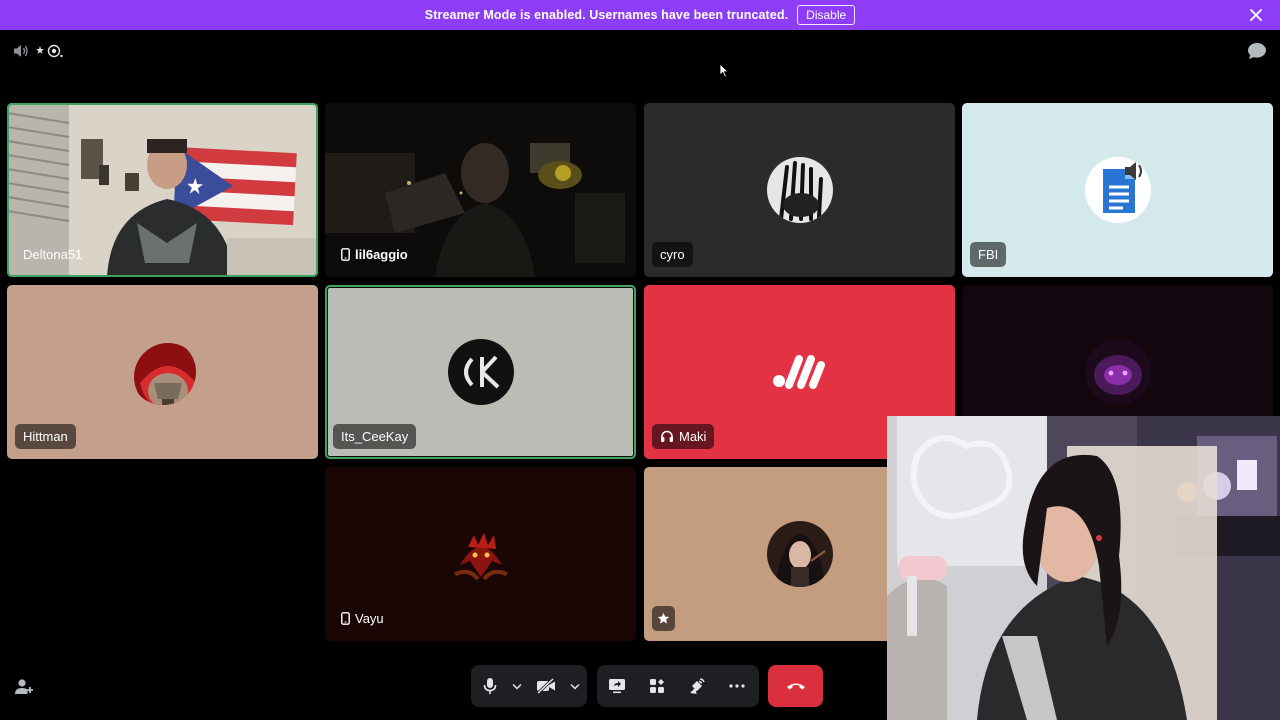  I want to click on participant-name: Vayu, so click(369, 618).